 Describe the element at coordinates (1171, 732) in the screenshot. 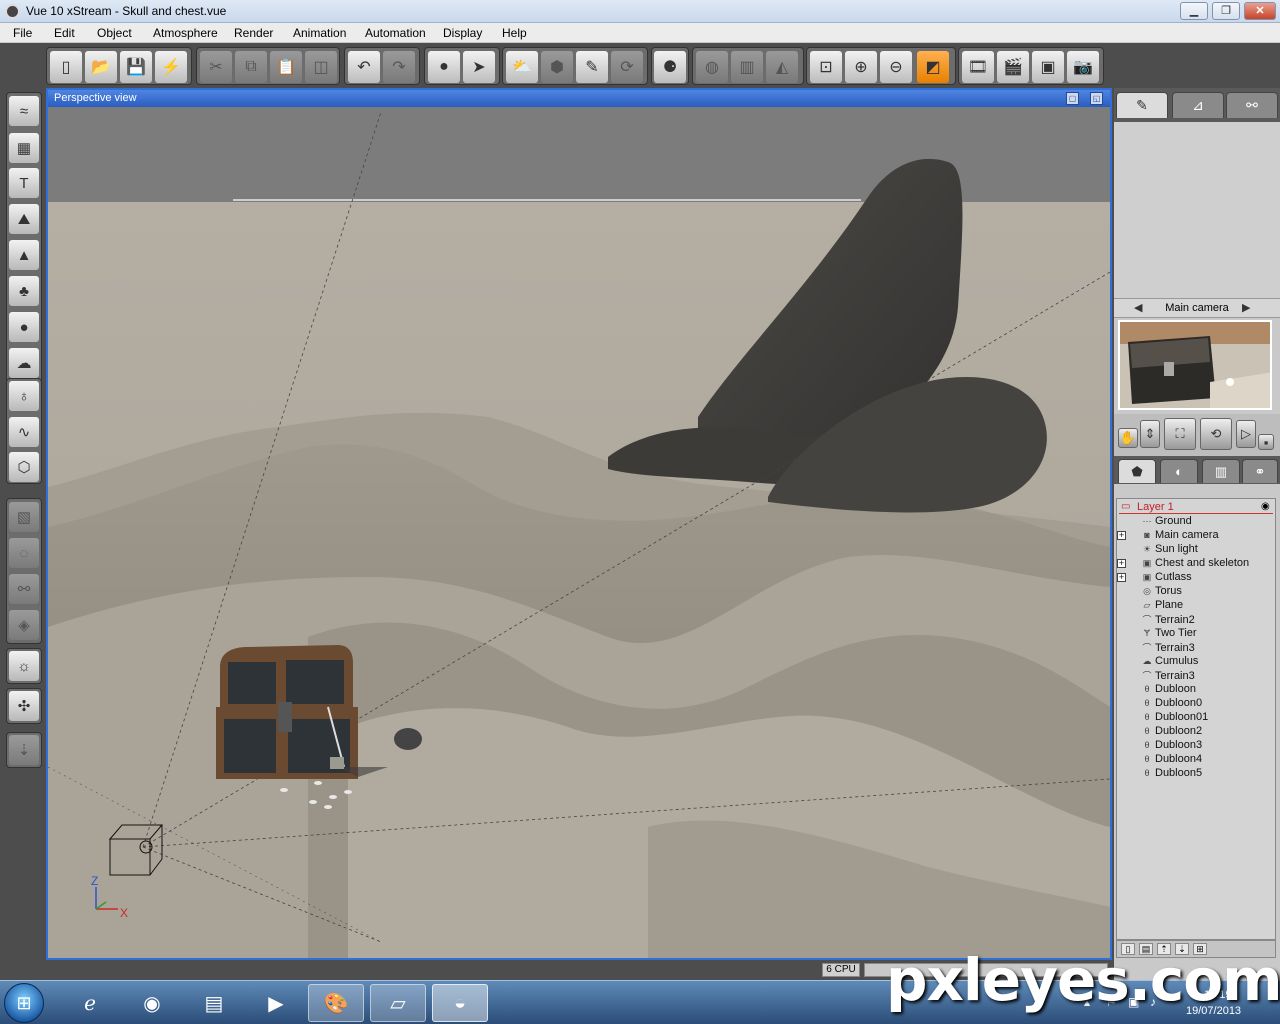

I see `tree-item: θ Dubloon2` at that location.